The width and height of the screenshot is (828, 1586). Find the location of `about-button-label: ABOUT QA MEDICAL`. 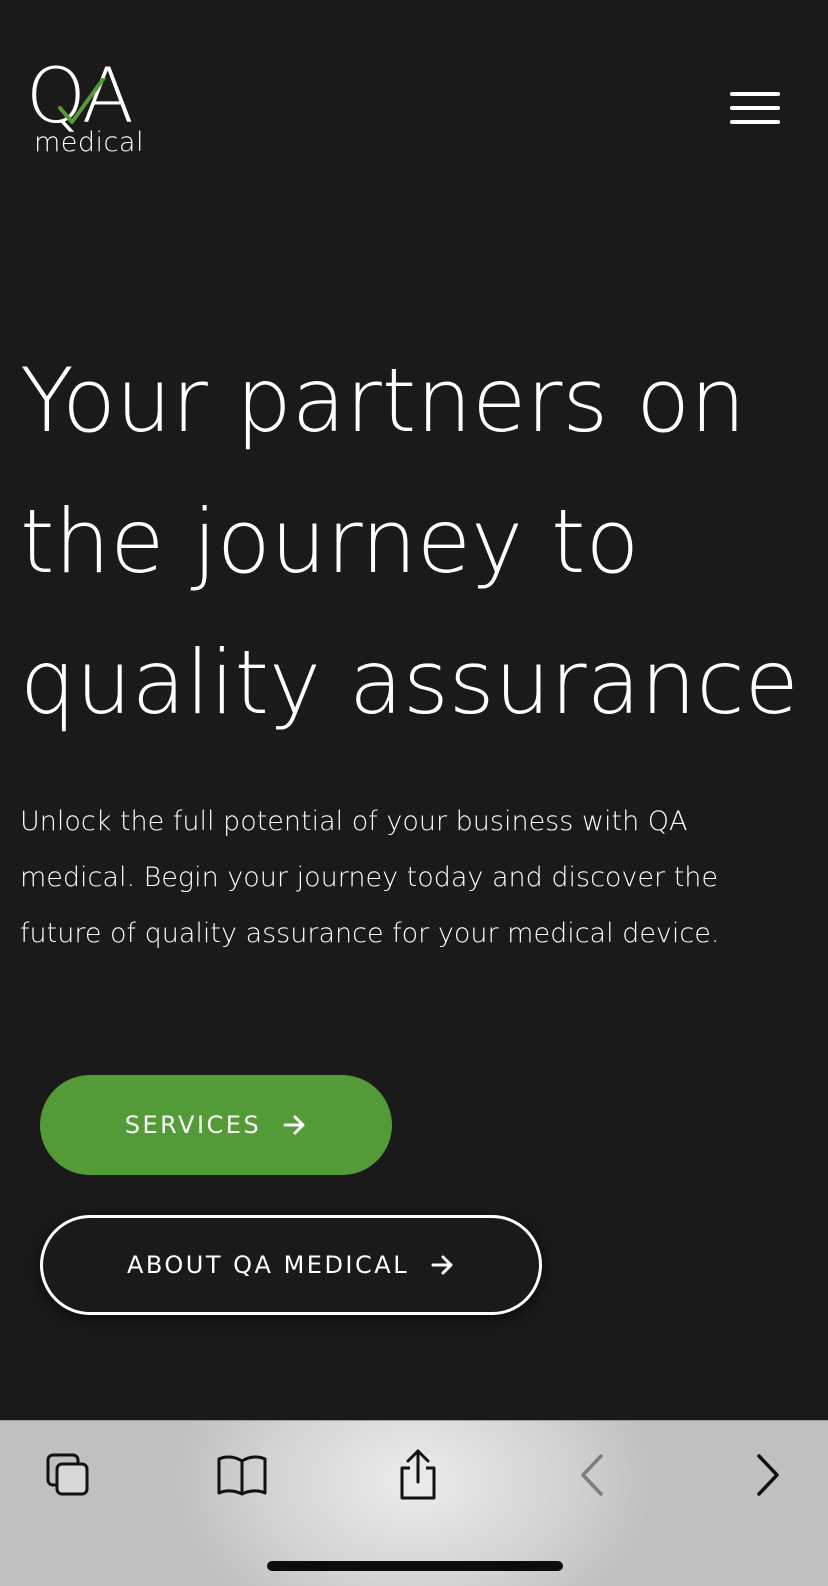

about-button-label: ABOUT QA MEDICAL is located at coordinates (268, 1265).